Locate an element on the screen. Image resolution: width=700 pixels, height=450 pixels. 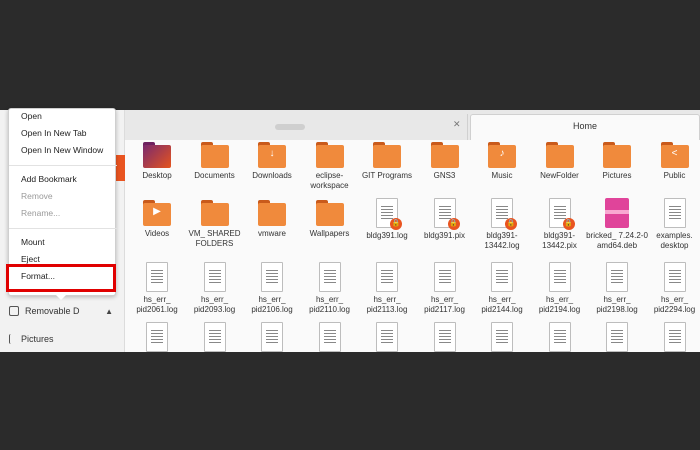
sidebar-item-removable-drive: Removable D ▲ is located at coordinates (62, 311).